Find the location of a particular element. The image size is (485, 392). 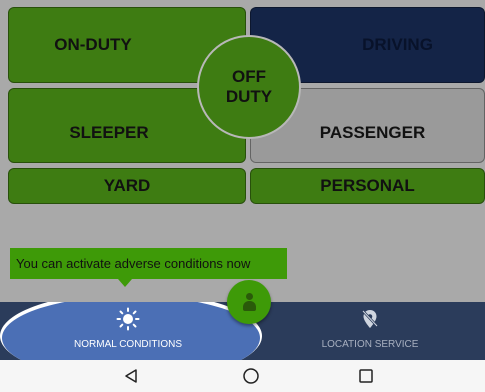

location-off-icon is located at coordinates (370, 319).